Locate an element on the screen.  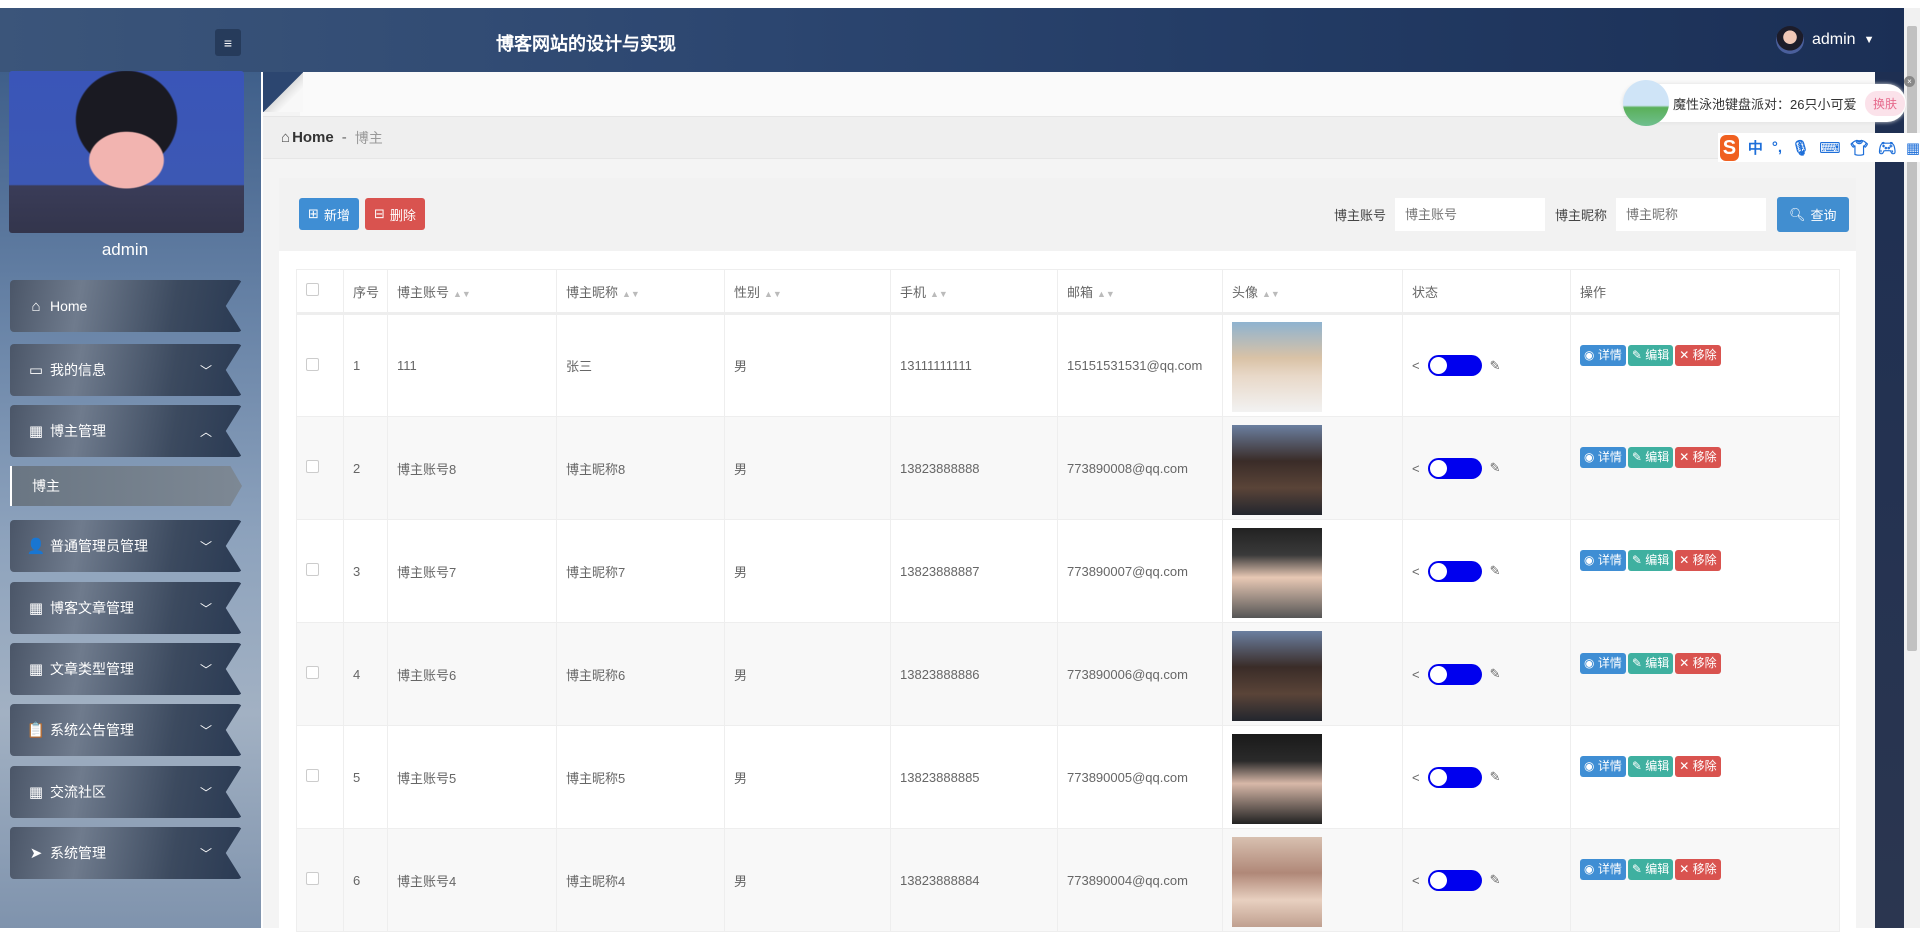
breadcrumb-home: Home is located at coordinates (313, 137).